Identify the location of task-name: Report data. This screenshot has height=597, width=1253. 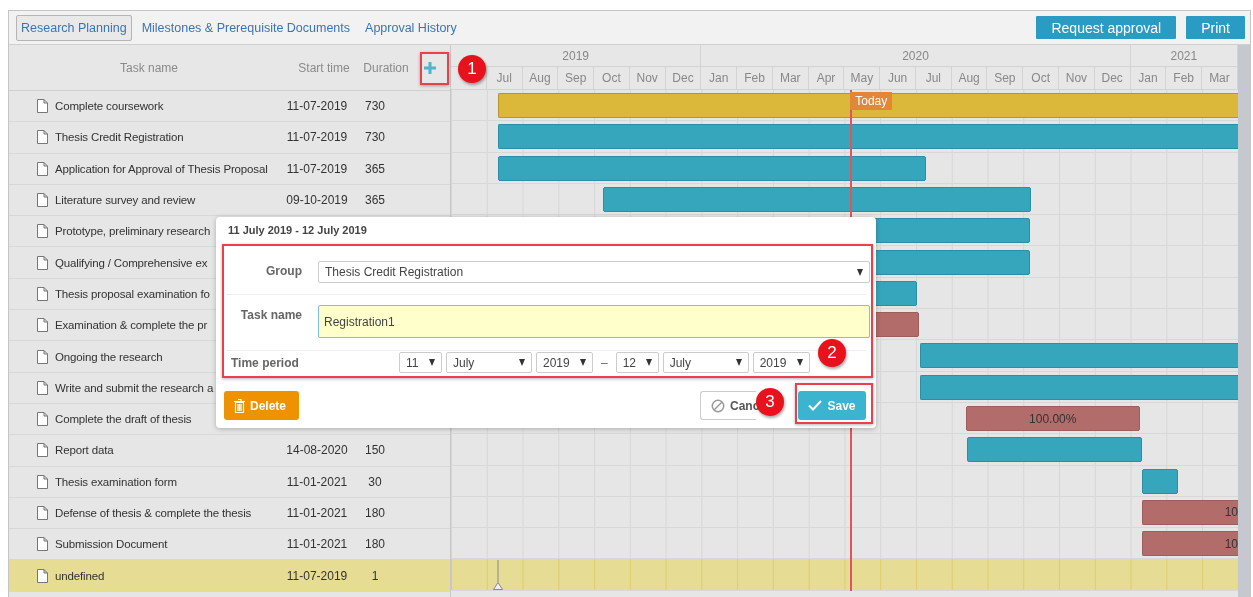
(84, 450).